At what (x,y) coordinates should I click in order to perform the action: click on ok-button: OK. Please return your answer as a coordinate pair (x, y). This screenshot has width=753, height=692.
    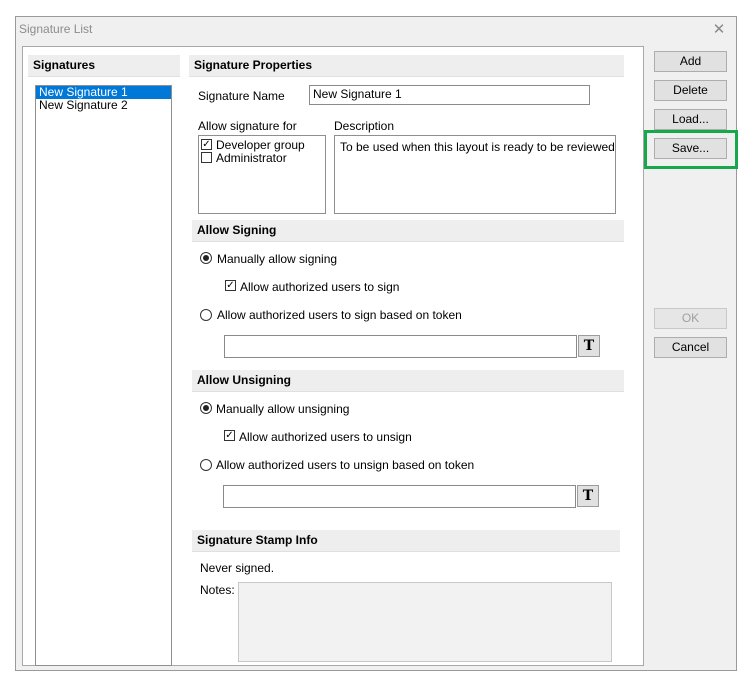
    Looking at the image, I should click on (690, 318).